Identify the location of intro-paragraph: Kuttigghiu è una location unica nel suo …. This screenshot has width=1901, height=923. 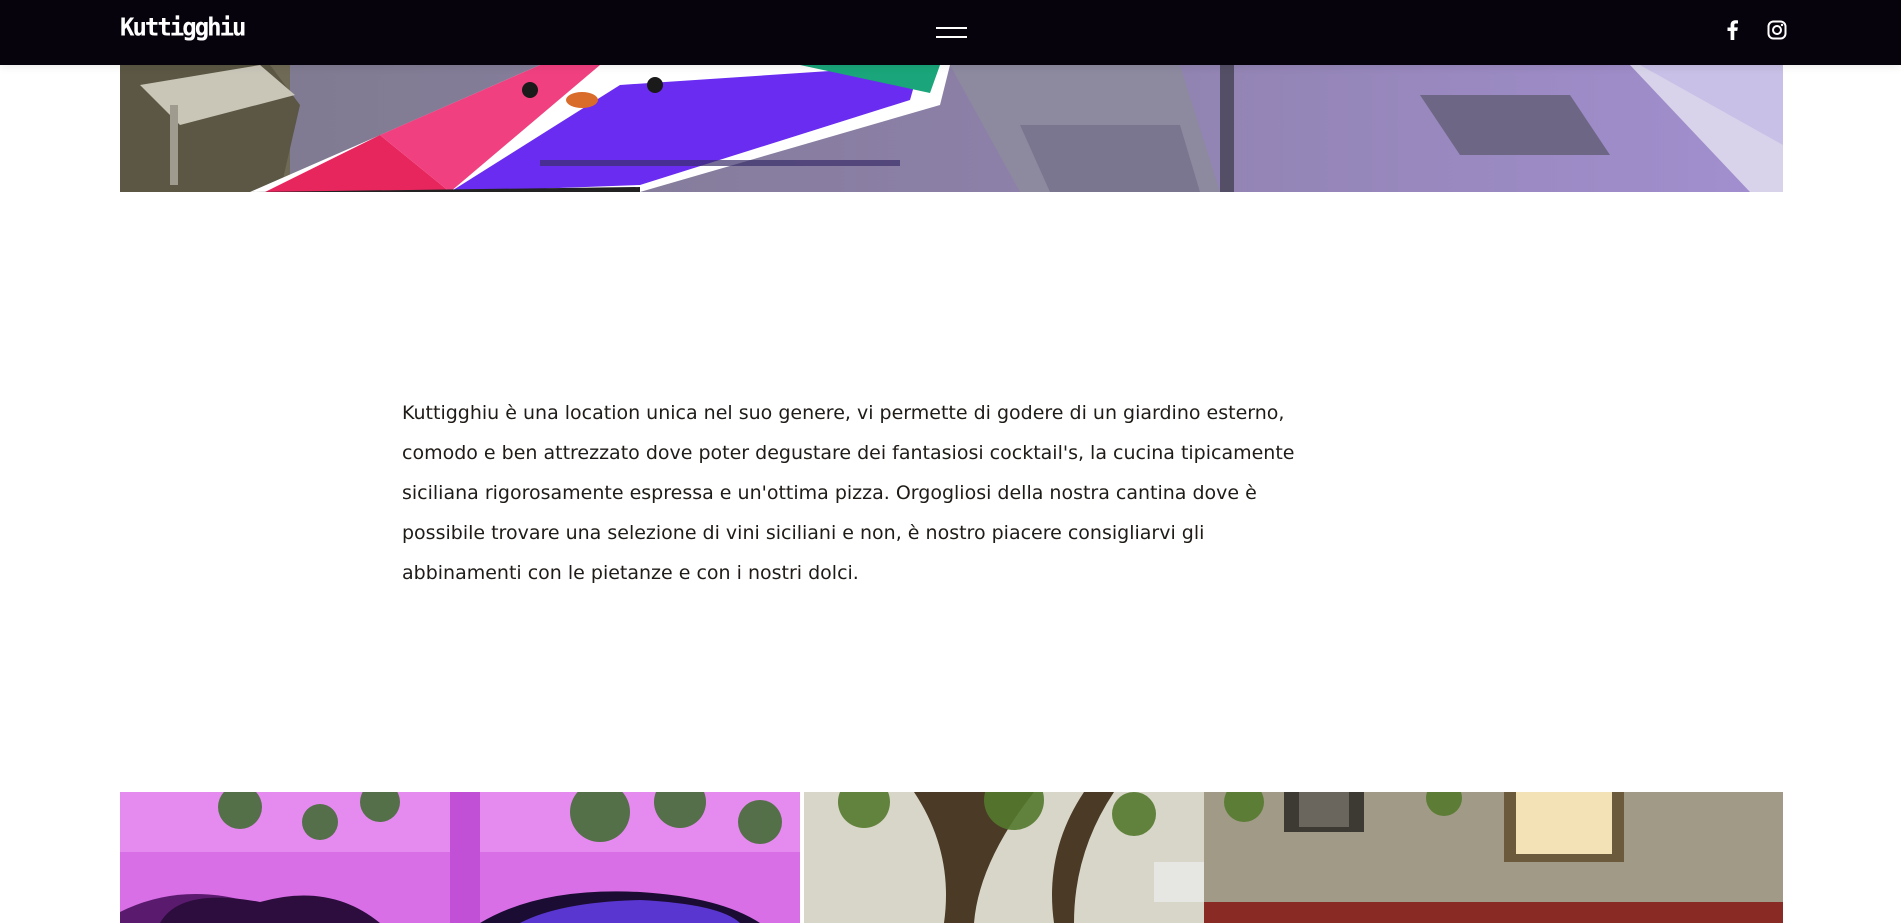
(848, 493).